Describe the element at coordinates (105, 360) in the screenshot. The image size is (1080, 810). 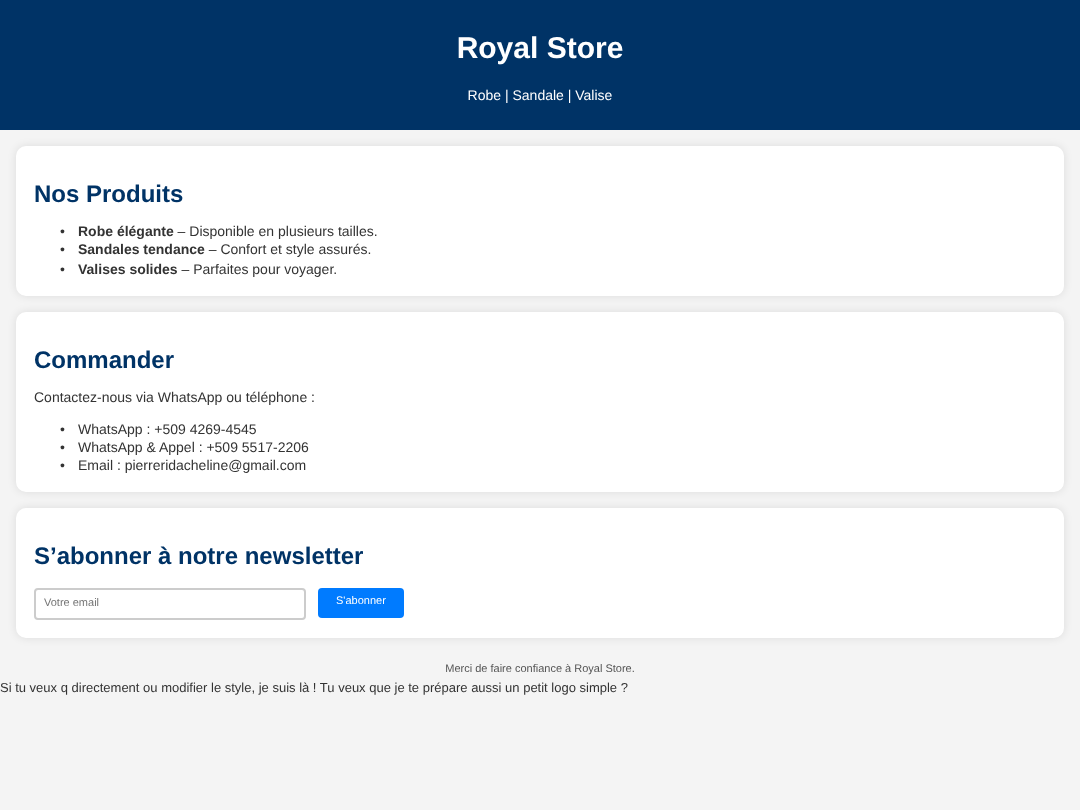
I see `section-title: Commander` at that location.